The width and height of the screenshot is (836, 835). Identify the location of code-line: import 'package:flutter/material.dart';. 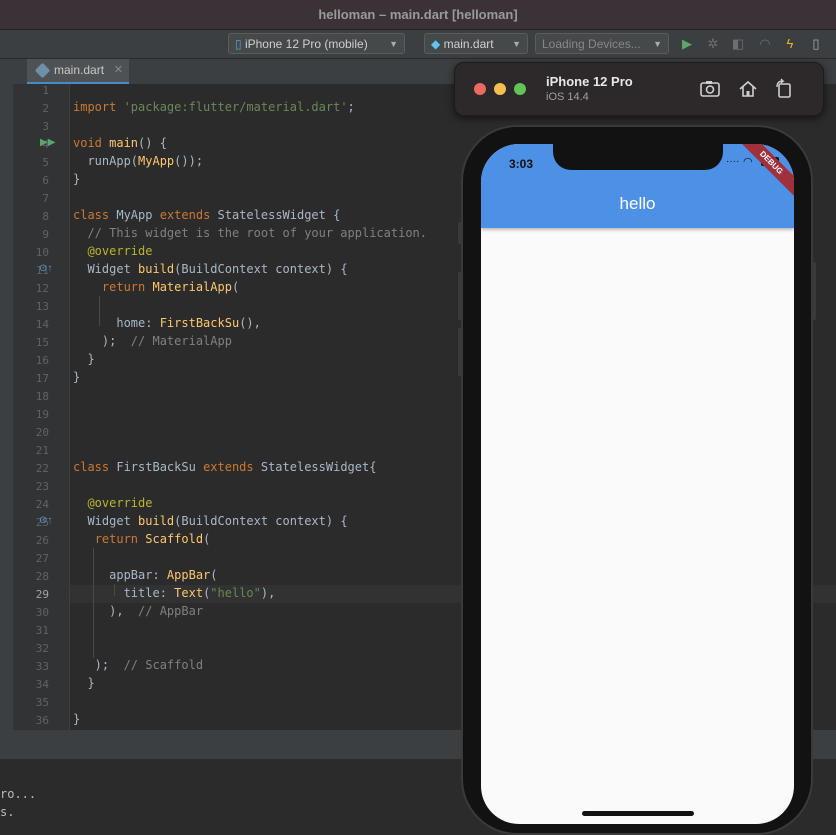
(214, 107).